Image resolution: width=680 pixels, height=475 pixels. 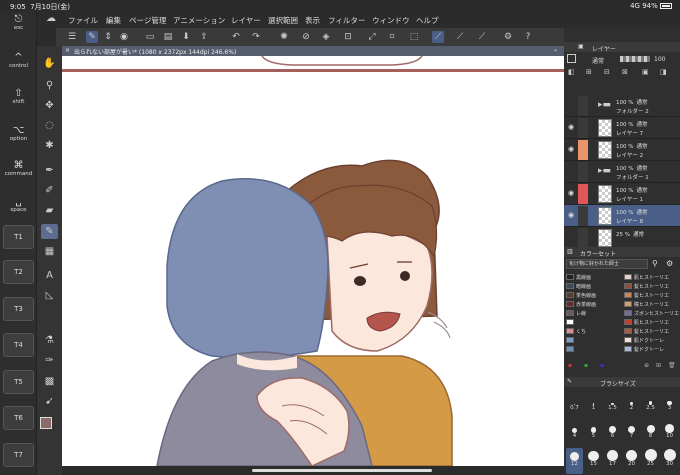 What do you see at coordinates (150, 37) in the screenshot?
I see `new-canvas-icon: ▭` at bounding box center [150, 37].